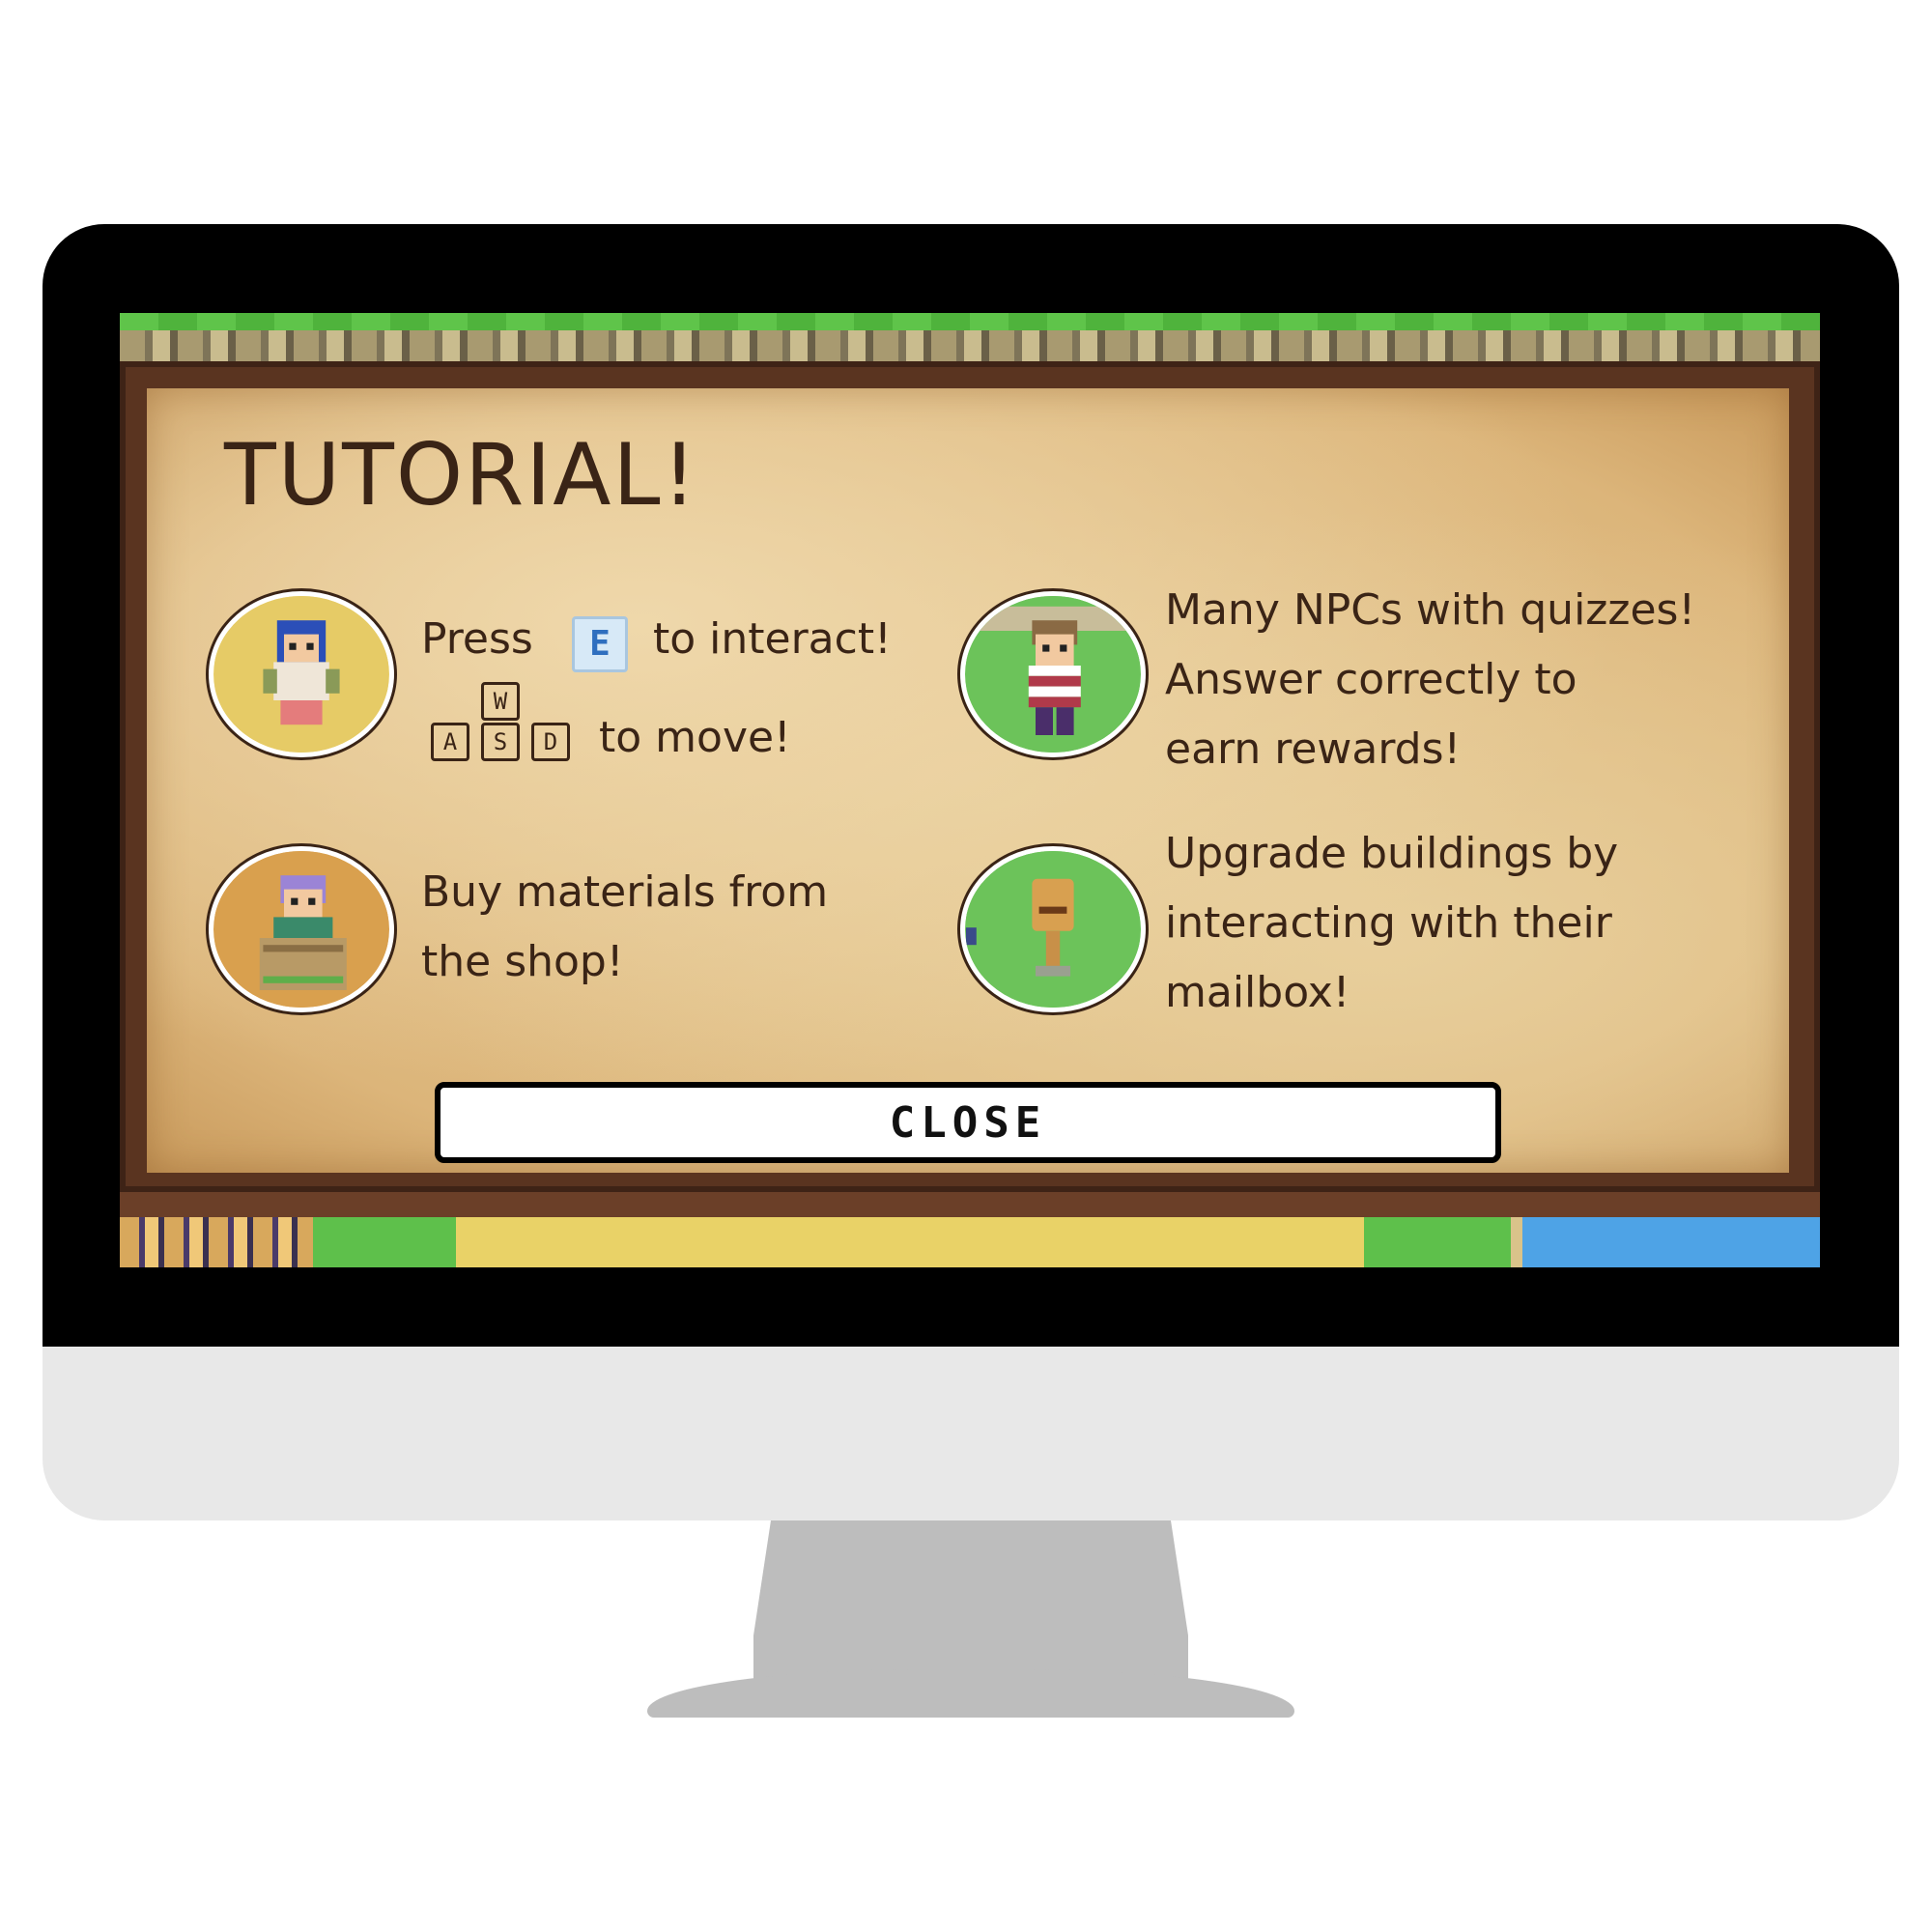 Image resolution: width=1932 pixels, height=1932 pixels. I want to click on tip-move-text: to move!, so click(695, 737).